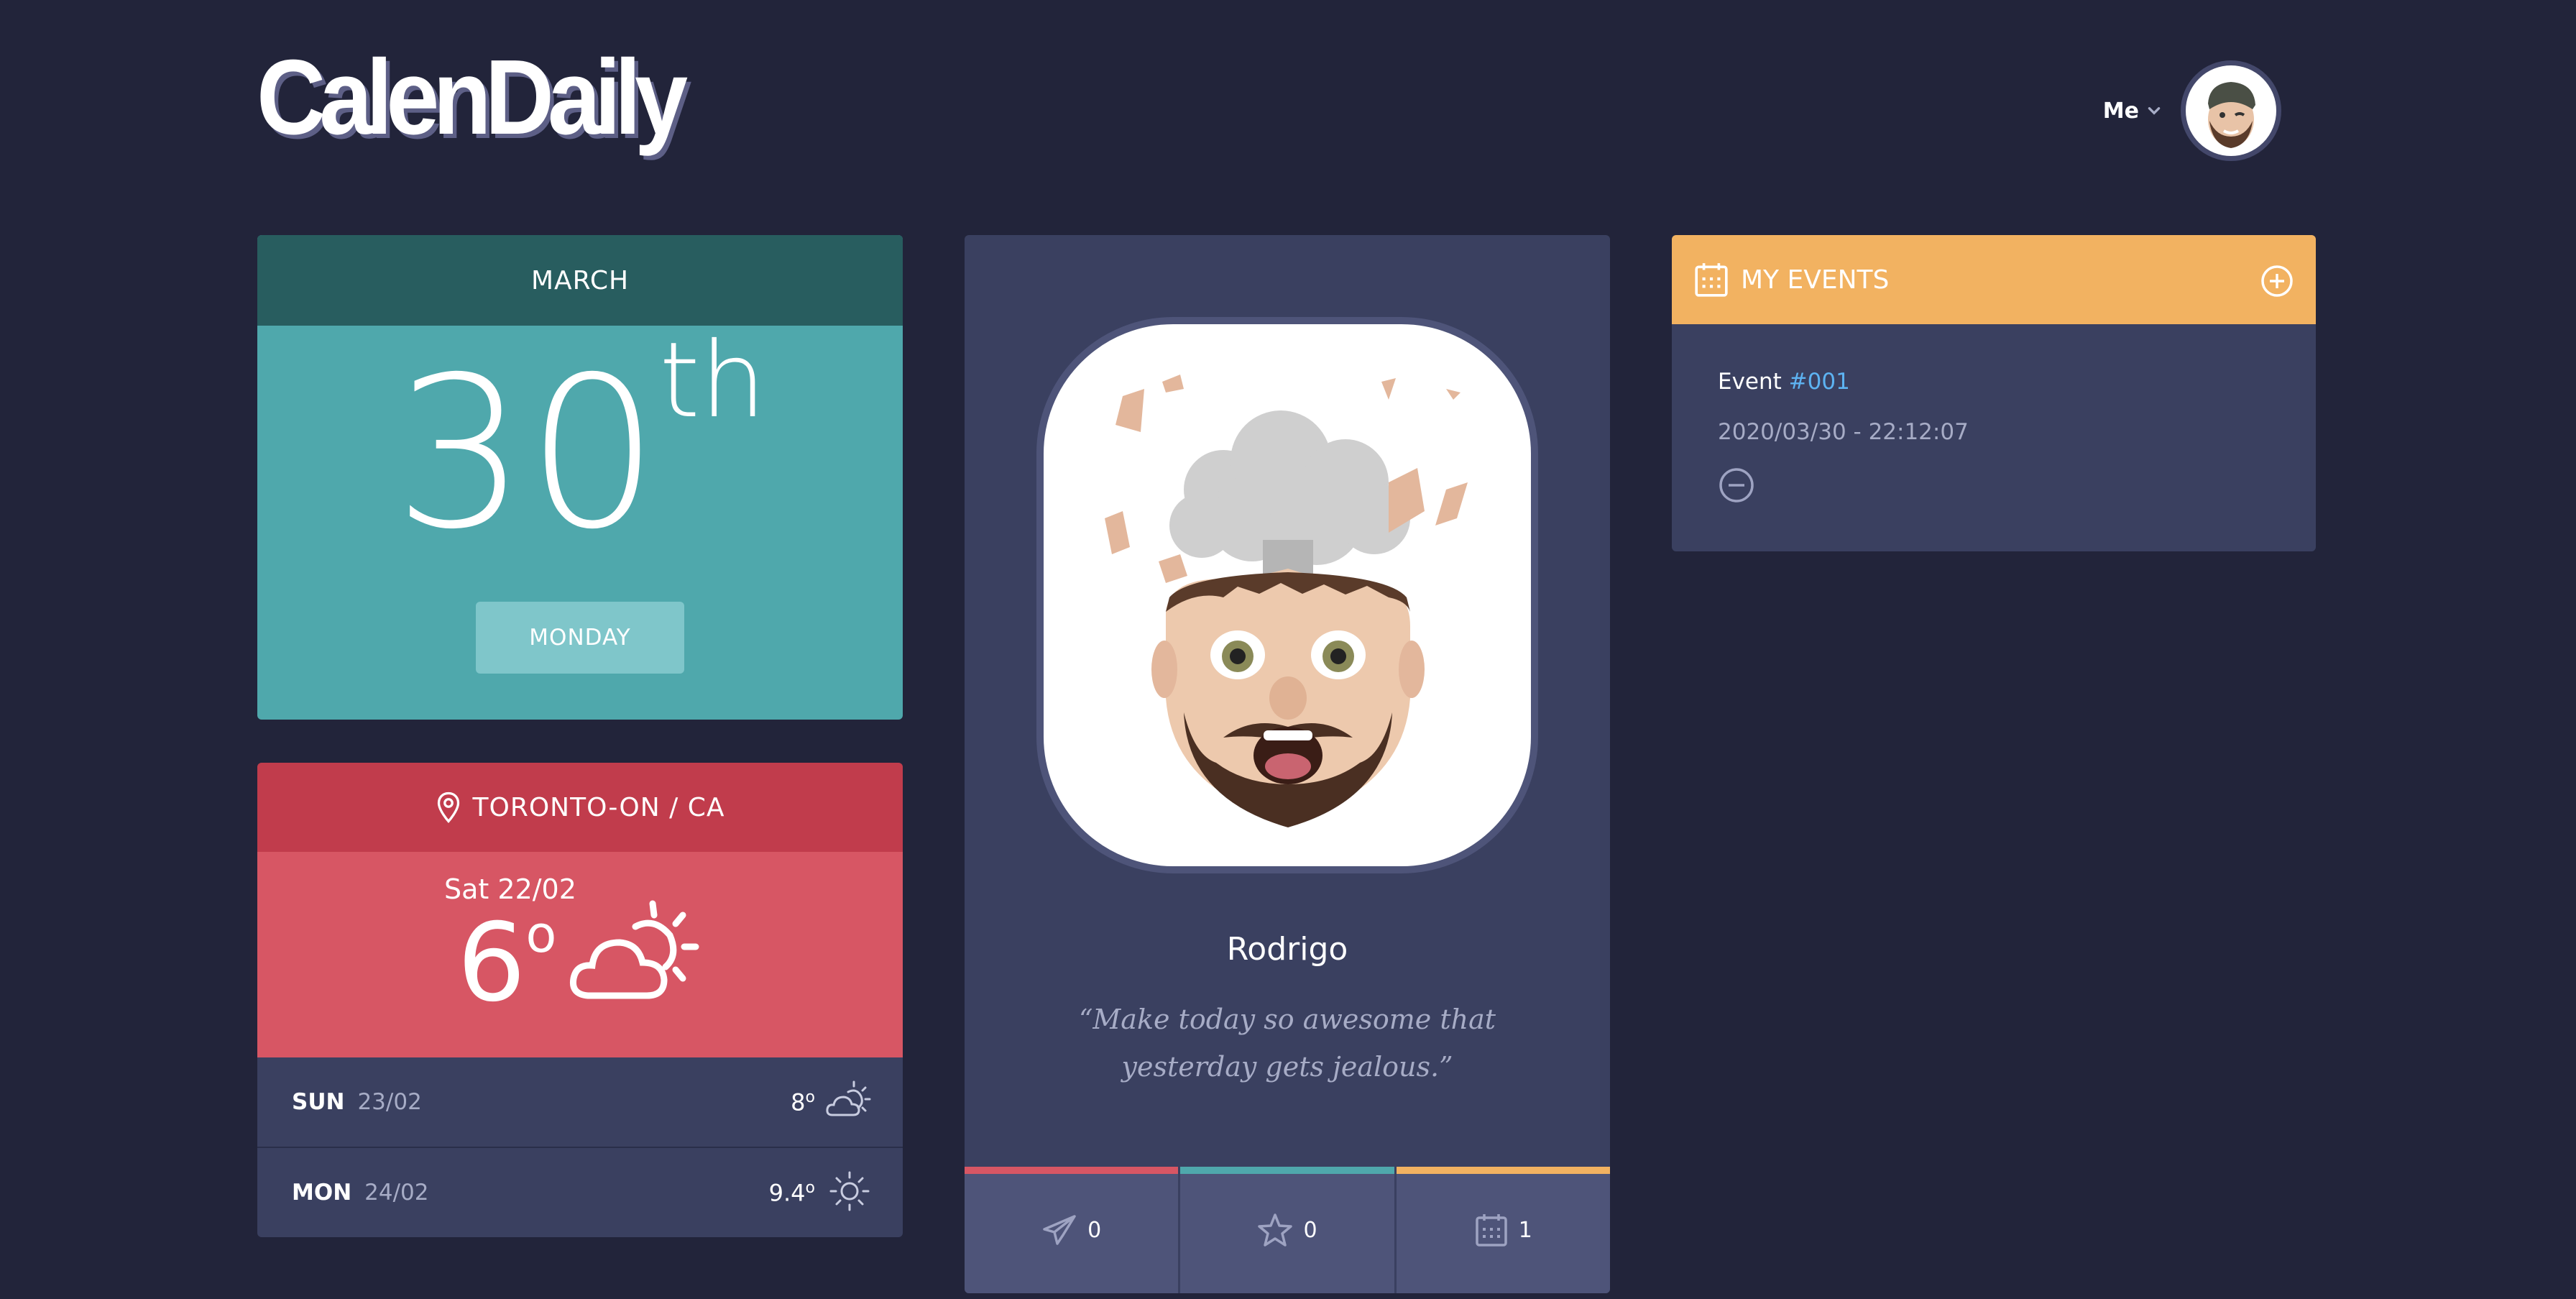 The image size is (2576, 1299). What do you see at coordinates (2121, 111) in the screenshot?
I see `user-menu-label: Me` at bounding box center [2121, 111].